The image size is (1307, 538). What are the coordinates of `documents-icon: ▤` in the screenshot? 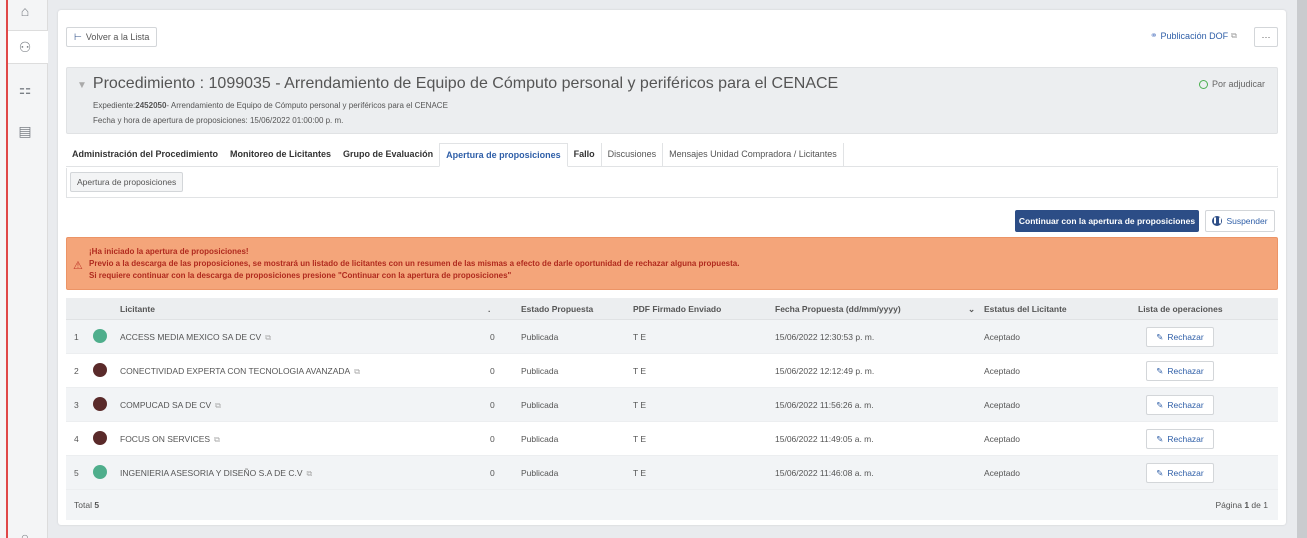 It's located at (25, 131).